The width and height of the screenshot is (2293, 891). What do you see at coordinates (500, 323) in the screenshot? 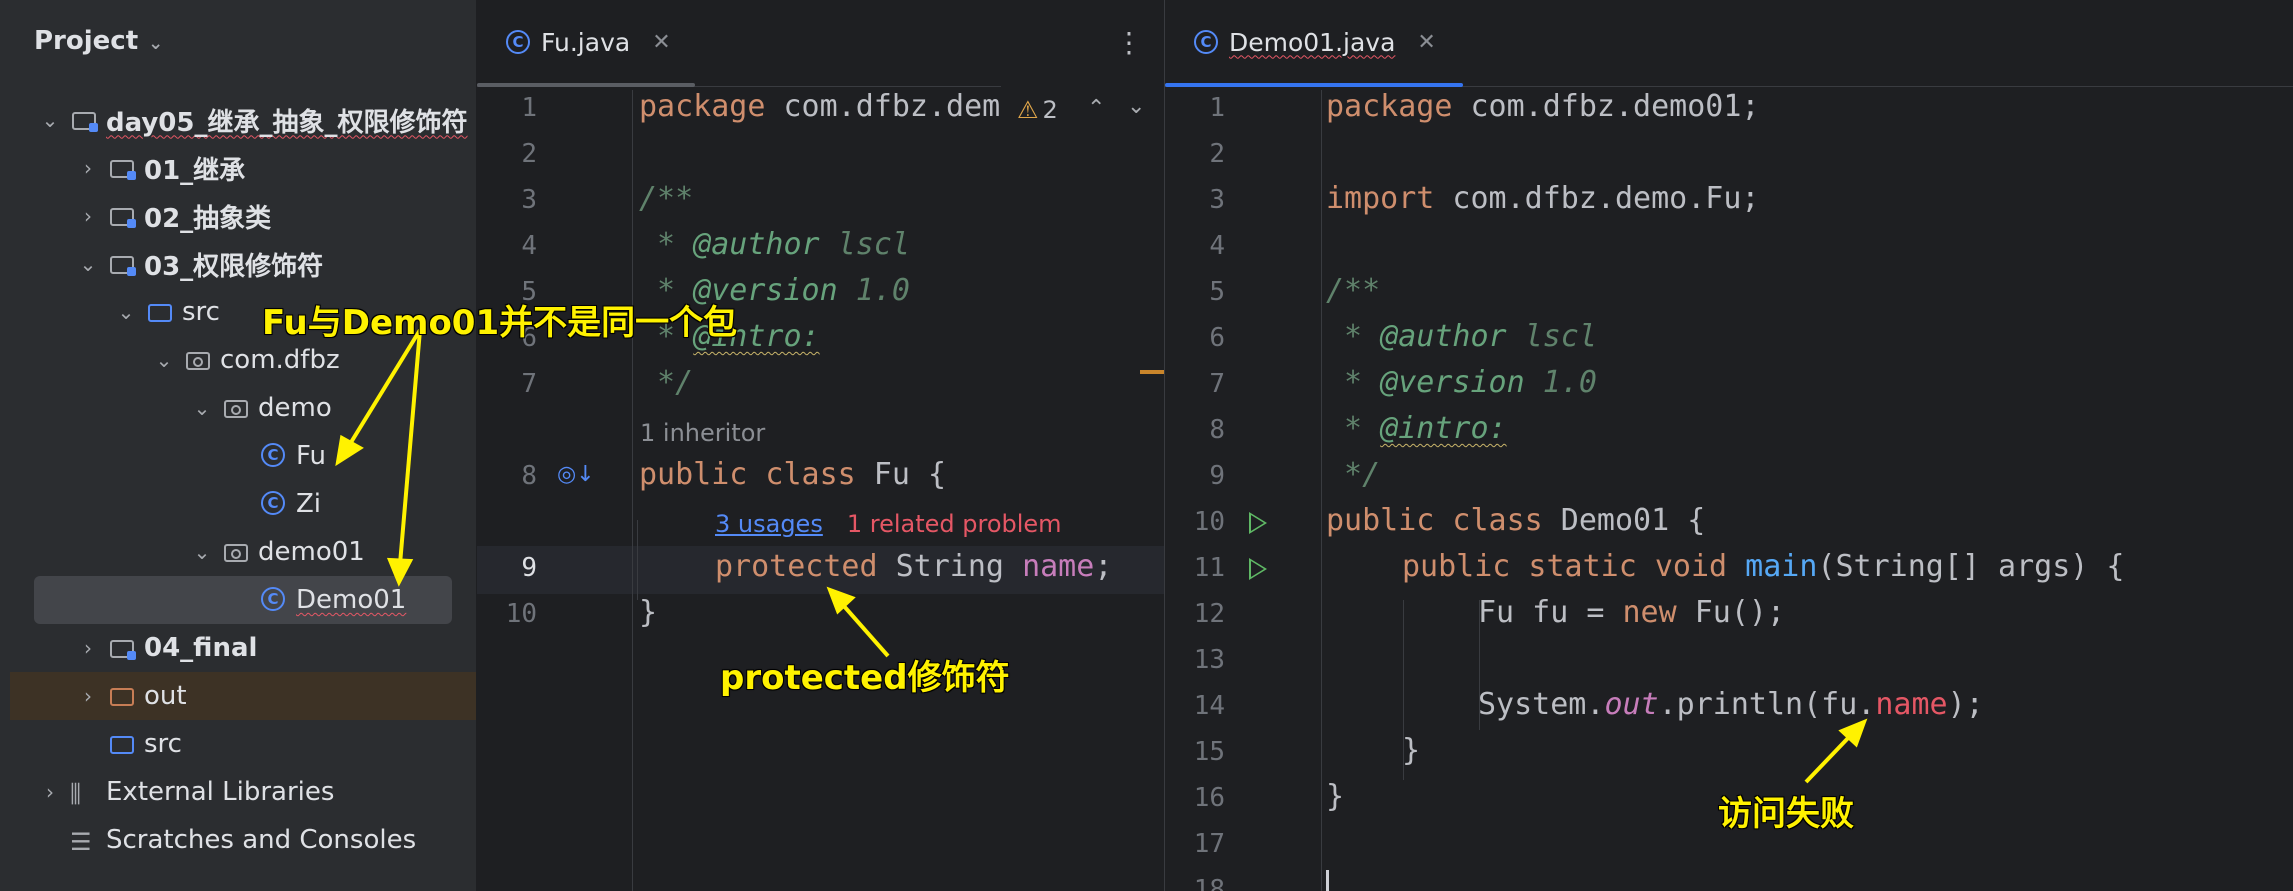
I see `annotation-not-same-package: Fu与Demo01并不是同一个包` at bounding box center [500, 323].